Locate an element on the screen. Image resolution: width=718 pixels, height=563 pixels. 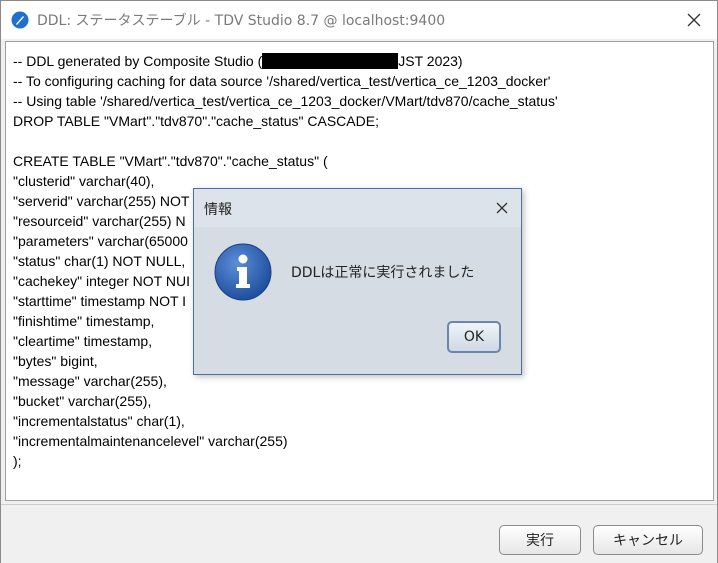
ddl-line: "finishtime" timestamp, is located at coordinates (84, 321).